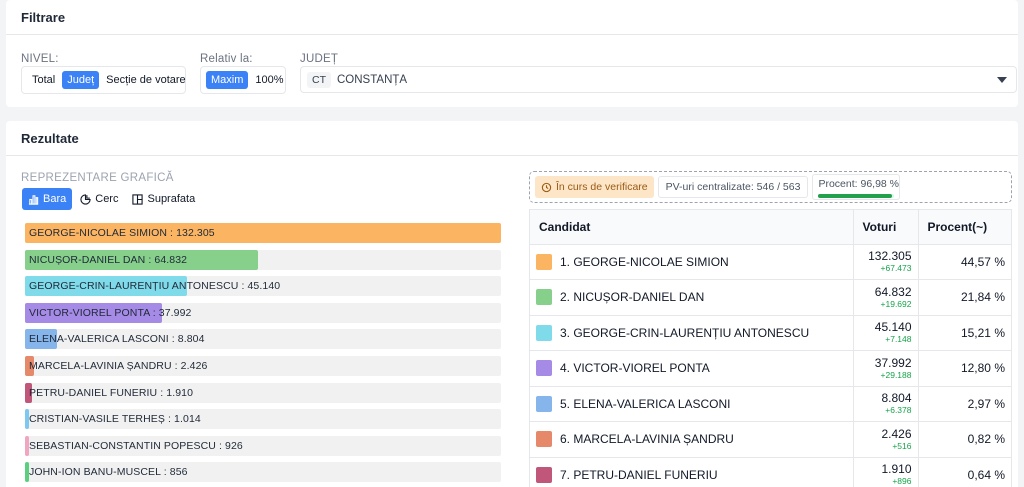  Describe the element at coordinates (263, 472) in the screenshot. I see `bar-row: JOHN-ION BANU-MUSCEL : 856` at that location.